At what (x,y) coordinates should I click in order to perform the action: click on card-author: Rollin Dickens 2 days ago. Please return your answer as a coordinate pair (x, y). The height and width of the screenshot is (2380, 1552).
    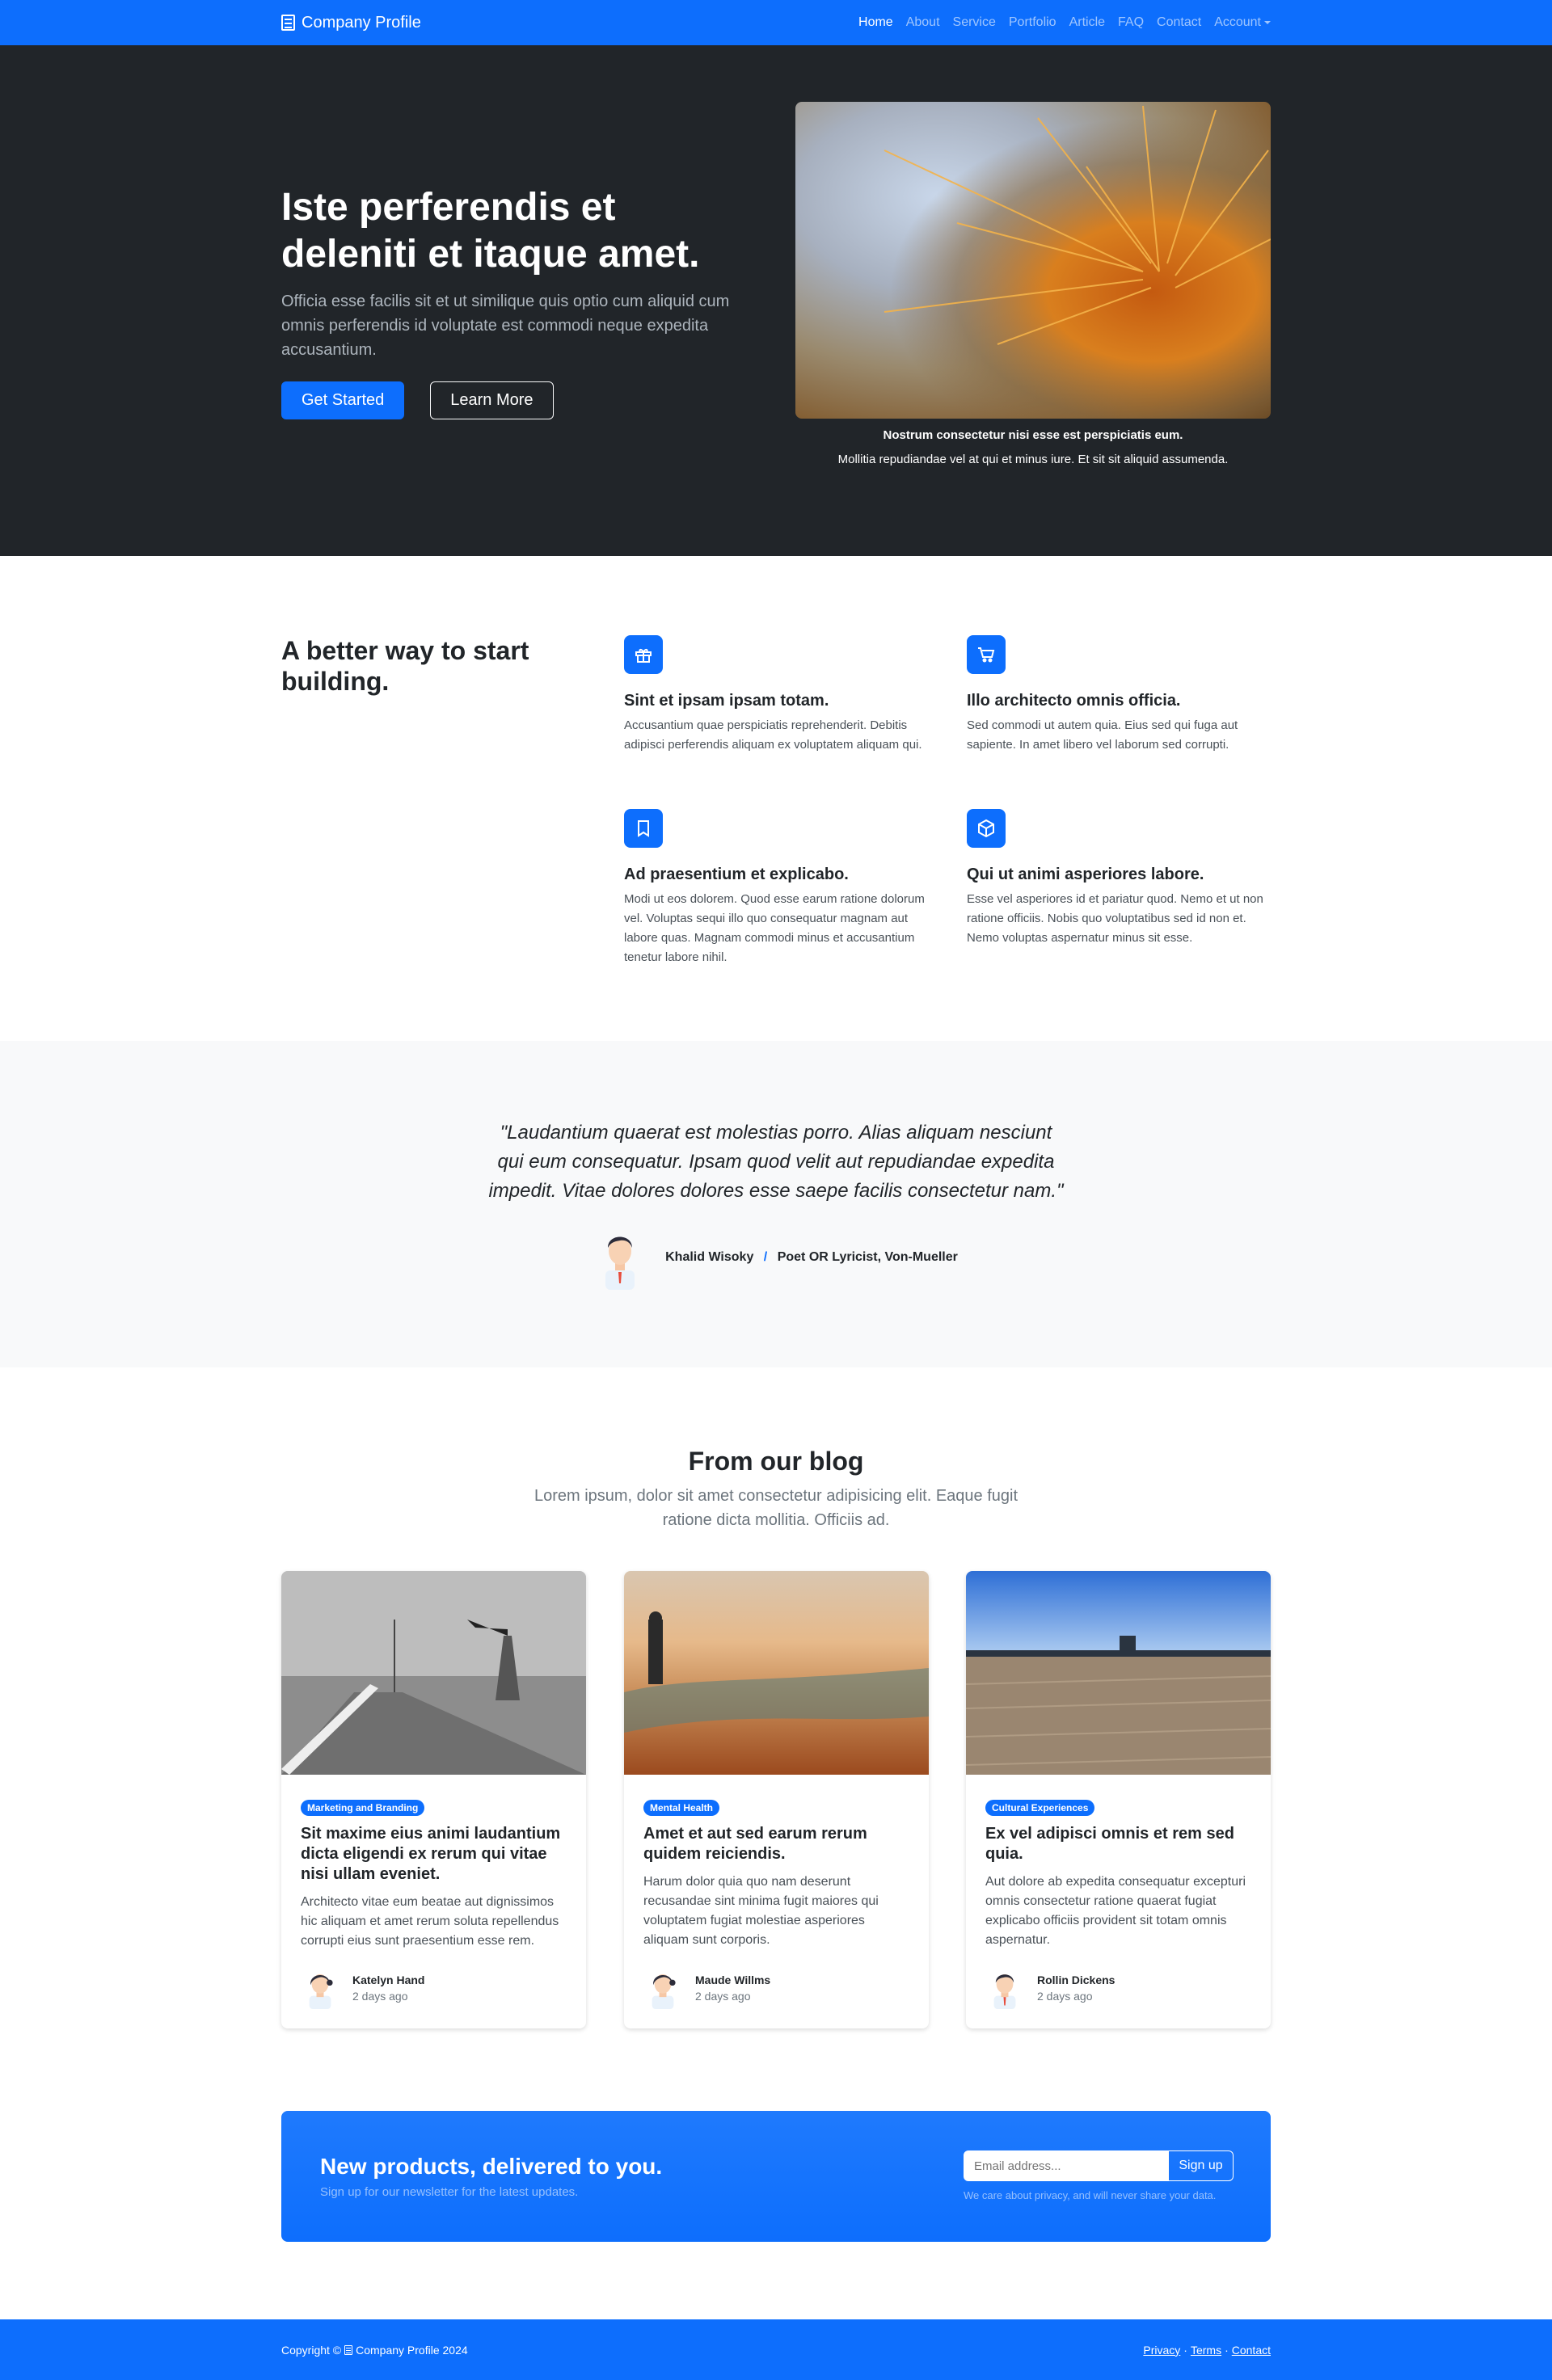
    Looking at the image, I should click on (1050, 1988).